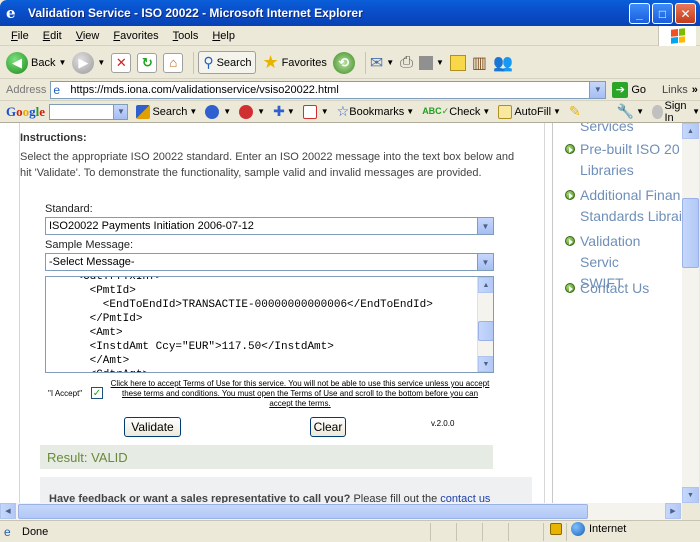 This screenshot has height=542, width=700. I want to click on page-scroll-left-icon: ◀, so click(8, 511).